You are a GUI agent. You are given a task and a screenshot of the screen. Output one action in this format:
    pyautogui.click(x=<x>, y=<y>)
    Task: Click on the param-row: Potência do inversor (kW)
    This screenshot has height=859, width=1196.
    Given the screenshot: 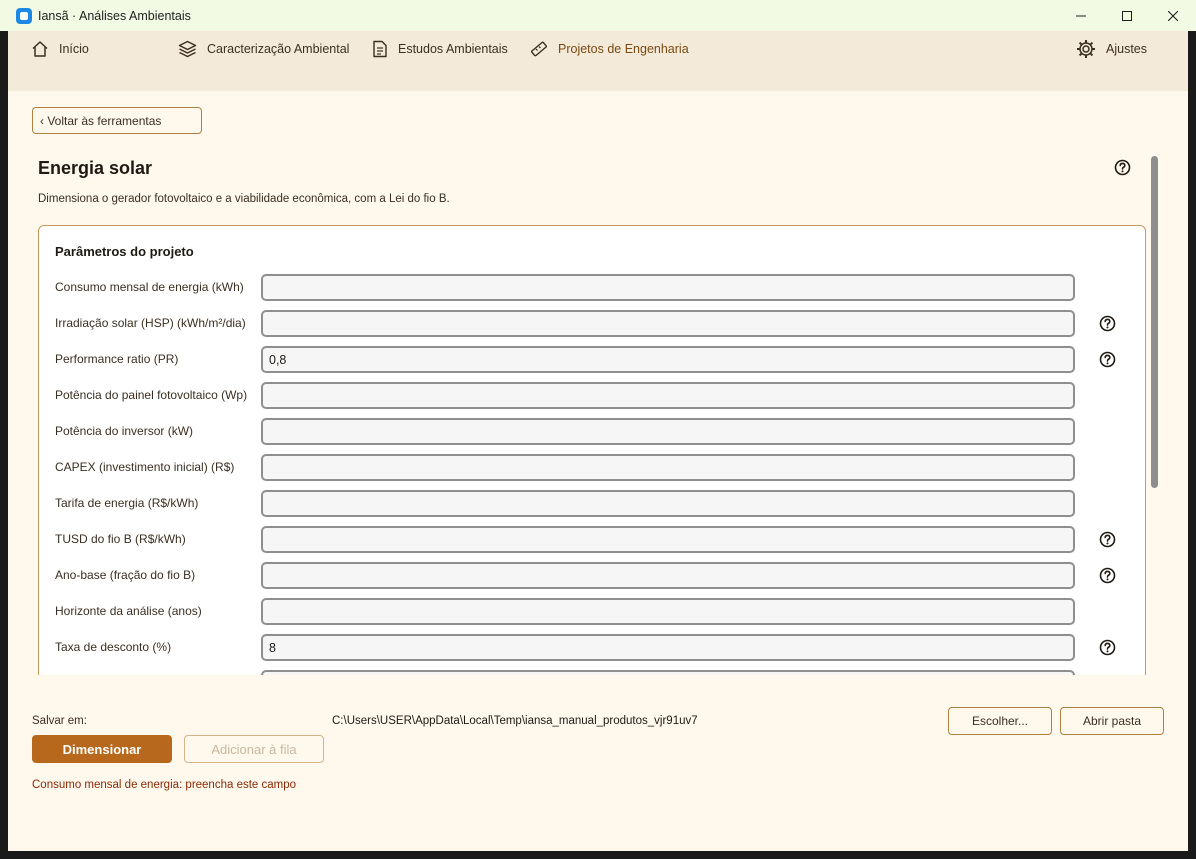 What is the action you would take?
    pyautogui.click(x=592, y=432)
    